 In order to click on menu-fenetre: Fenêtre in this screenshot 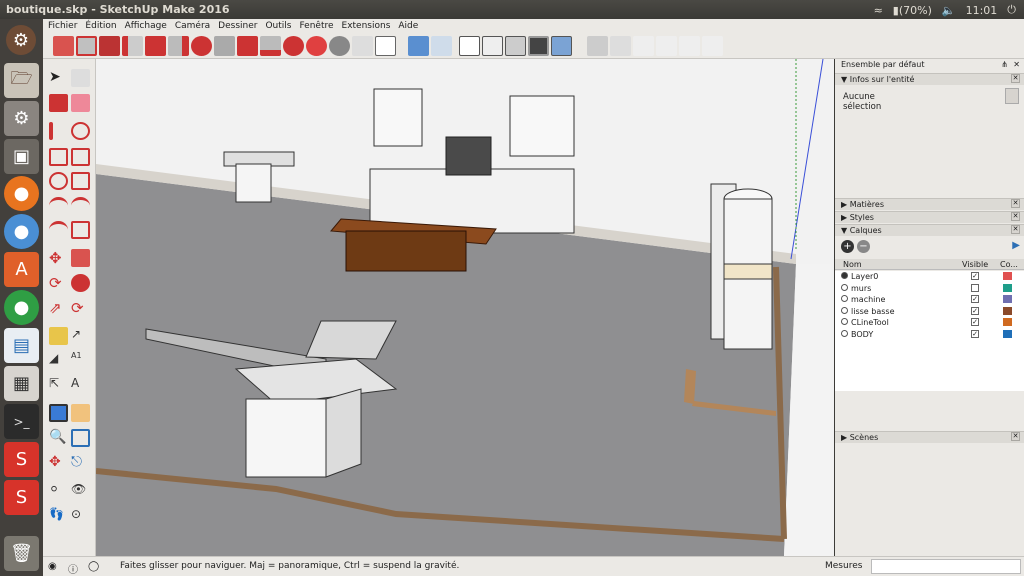, I will do `click(316, 26)`.